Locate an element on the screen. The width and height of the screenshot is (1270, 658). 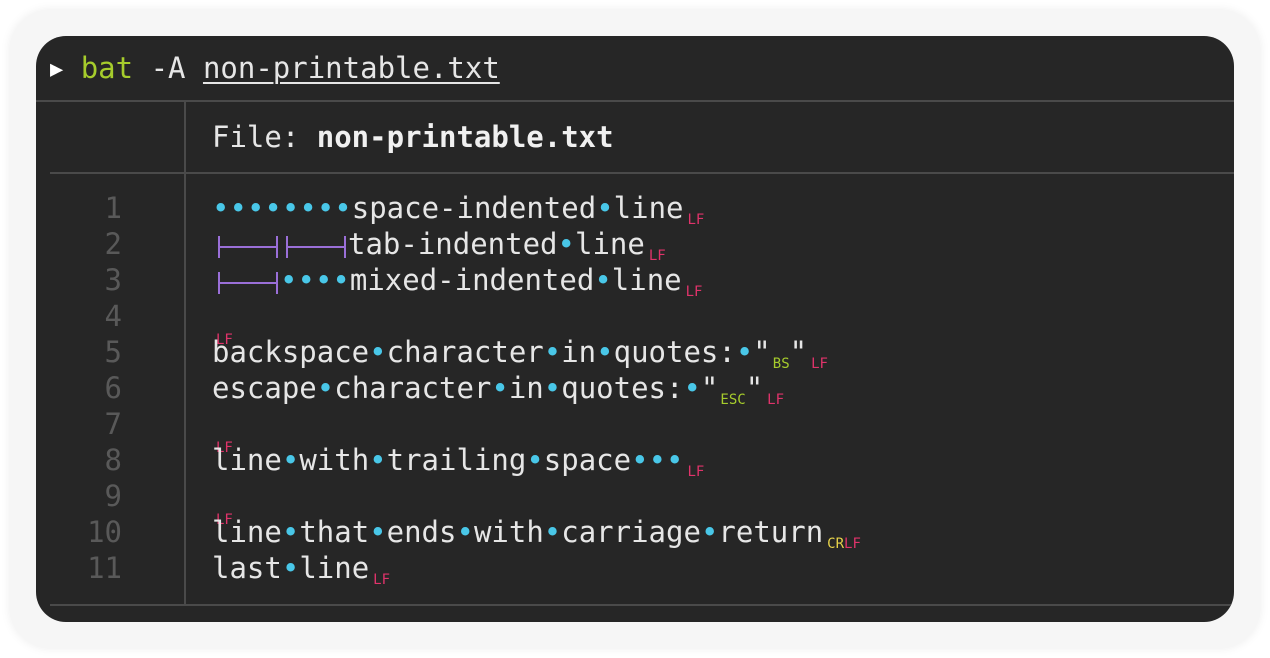
code-text: space is located at coordinates (587, 460).